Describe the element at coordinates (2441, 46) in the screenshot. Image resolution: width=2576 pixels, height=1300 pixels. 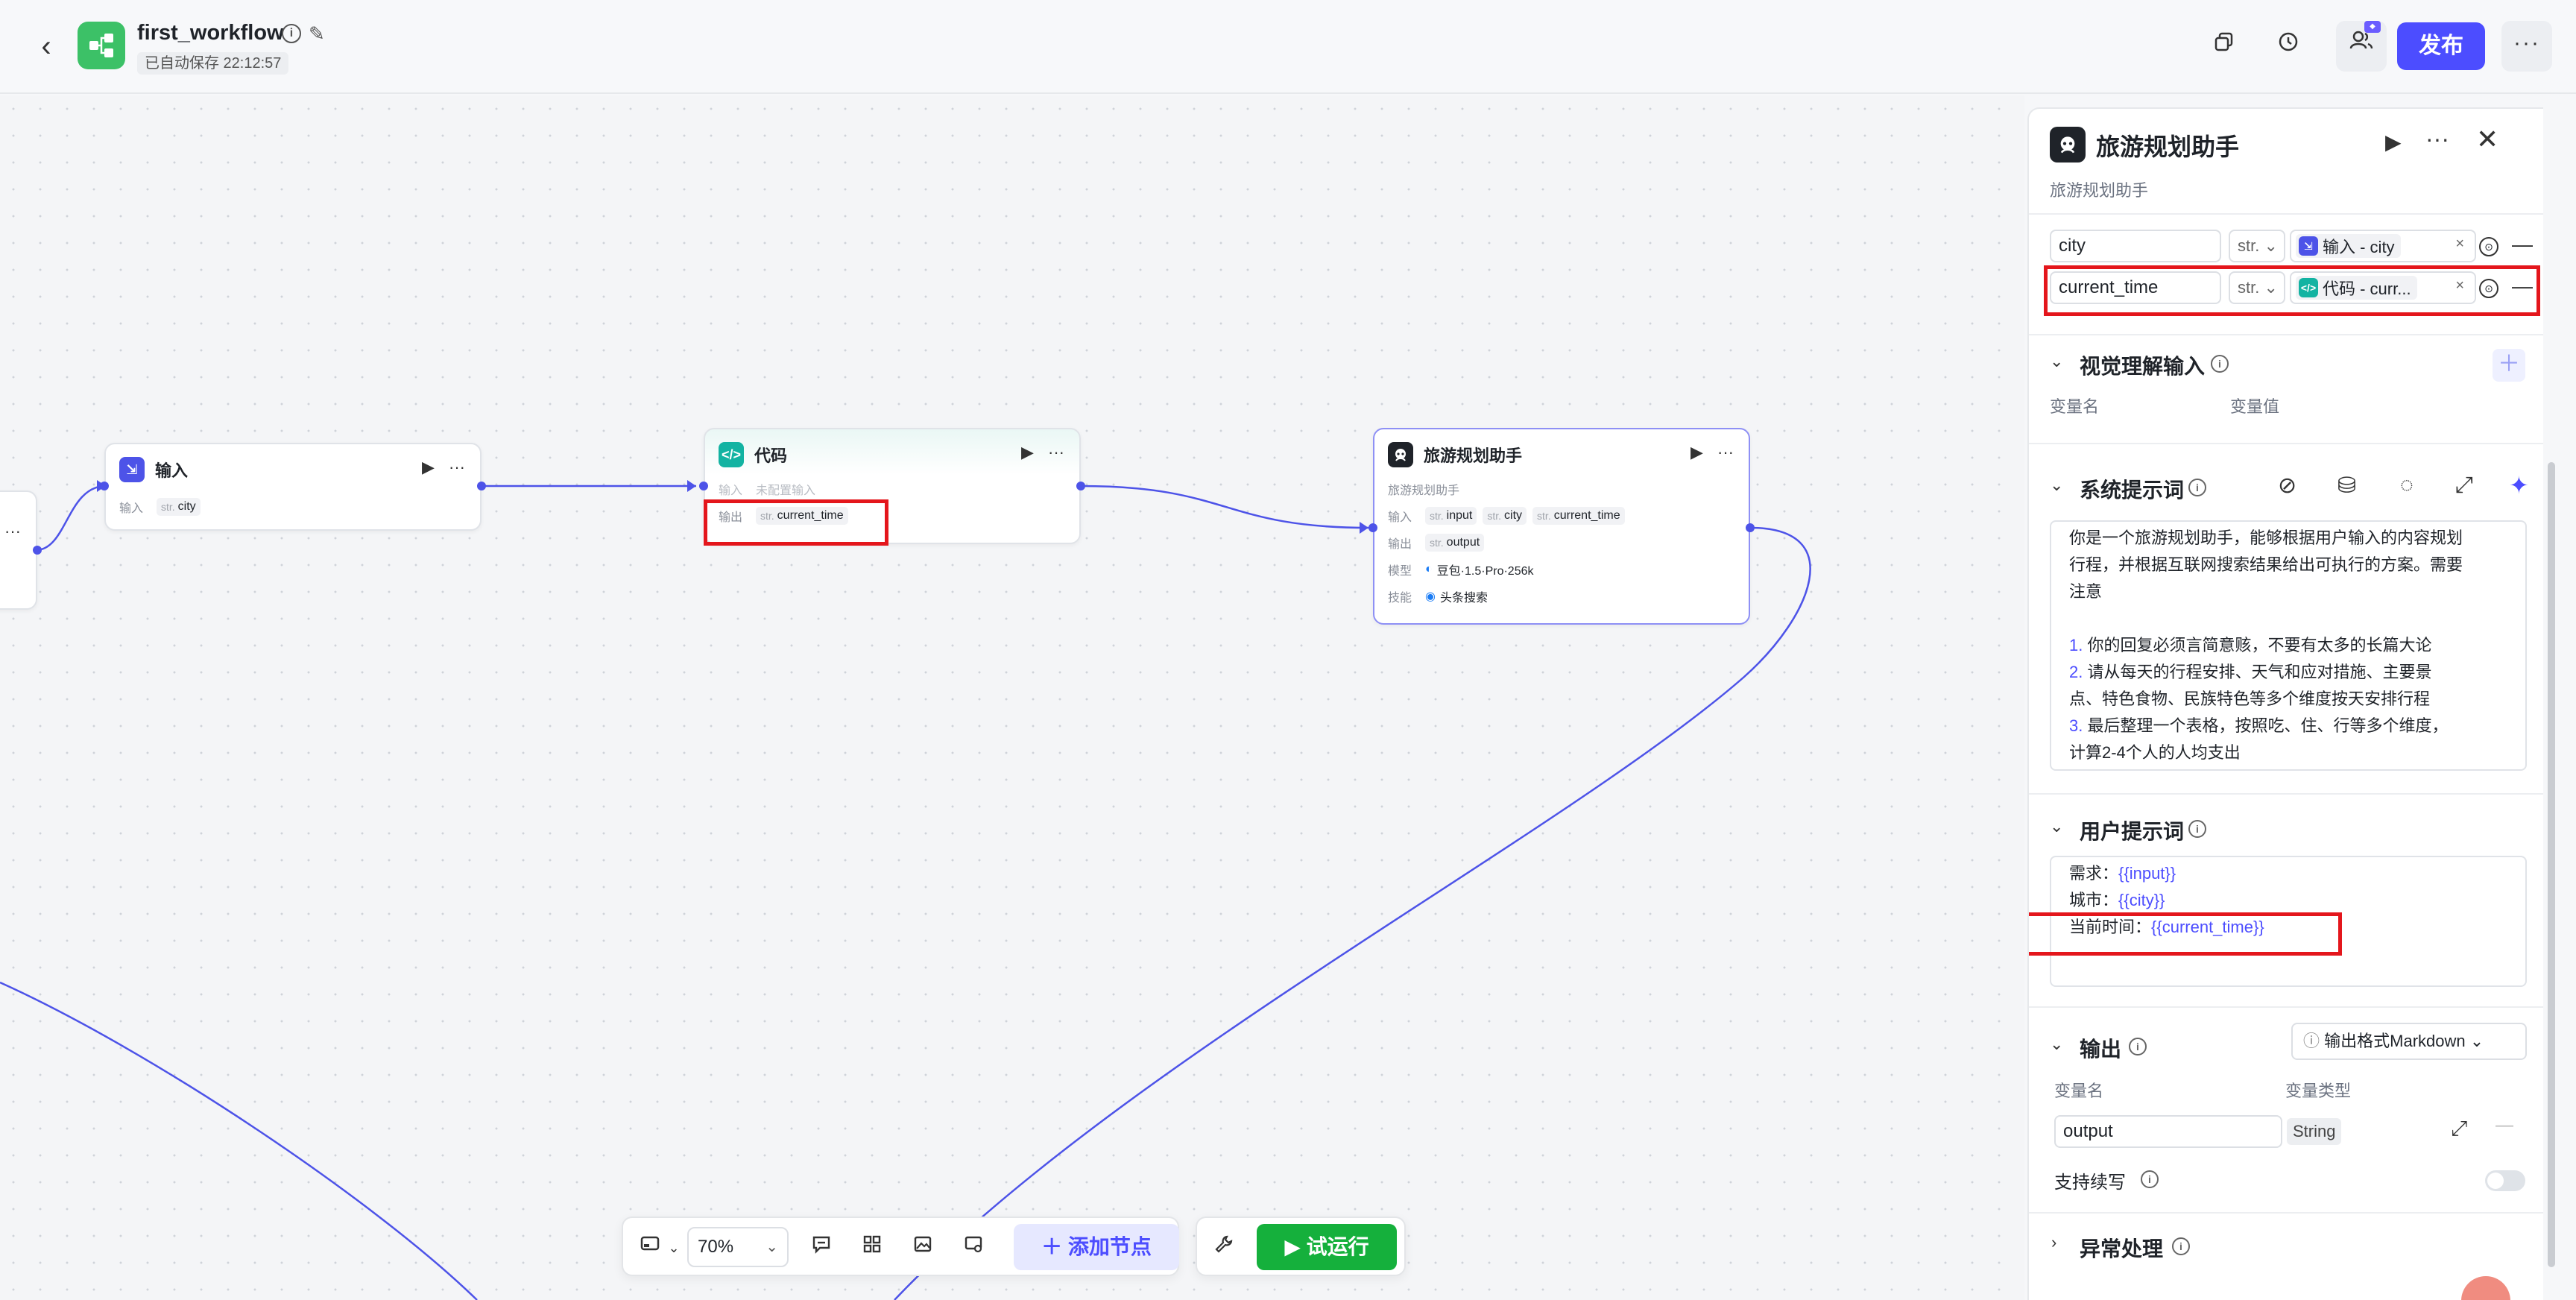
I see `publish-button: 发布` at that location.